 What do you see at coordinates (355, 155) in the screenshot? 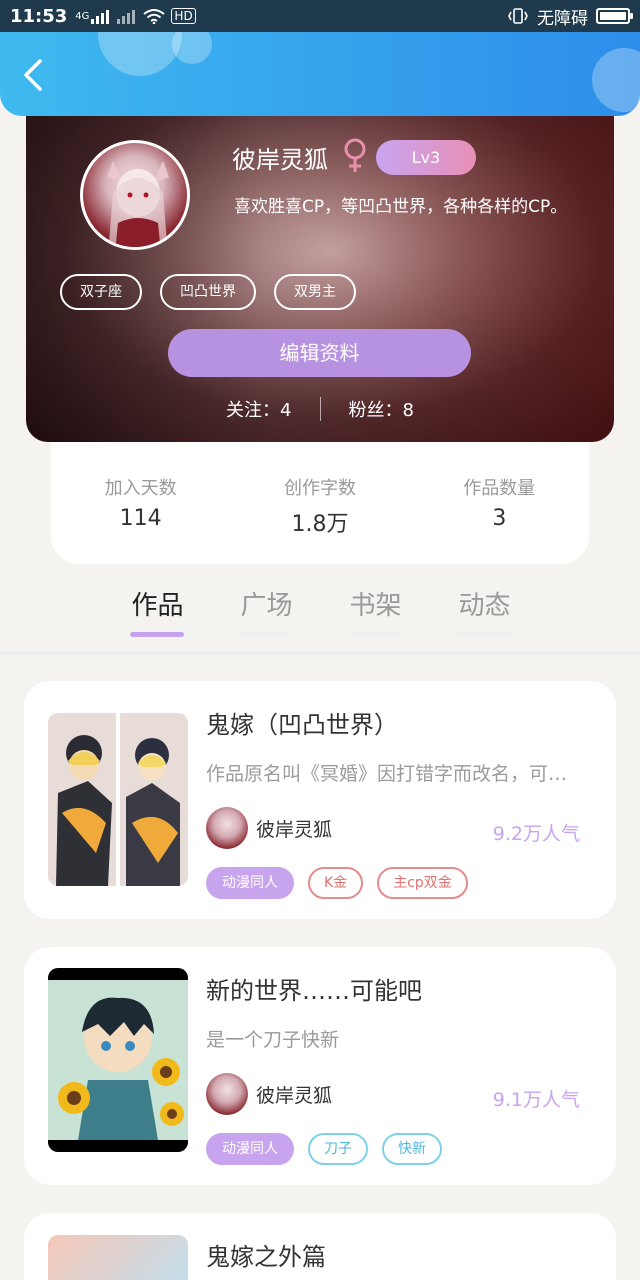
I see `female-icon` at bounding box center [355, 155].